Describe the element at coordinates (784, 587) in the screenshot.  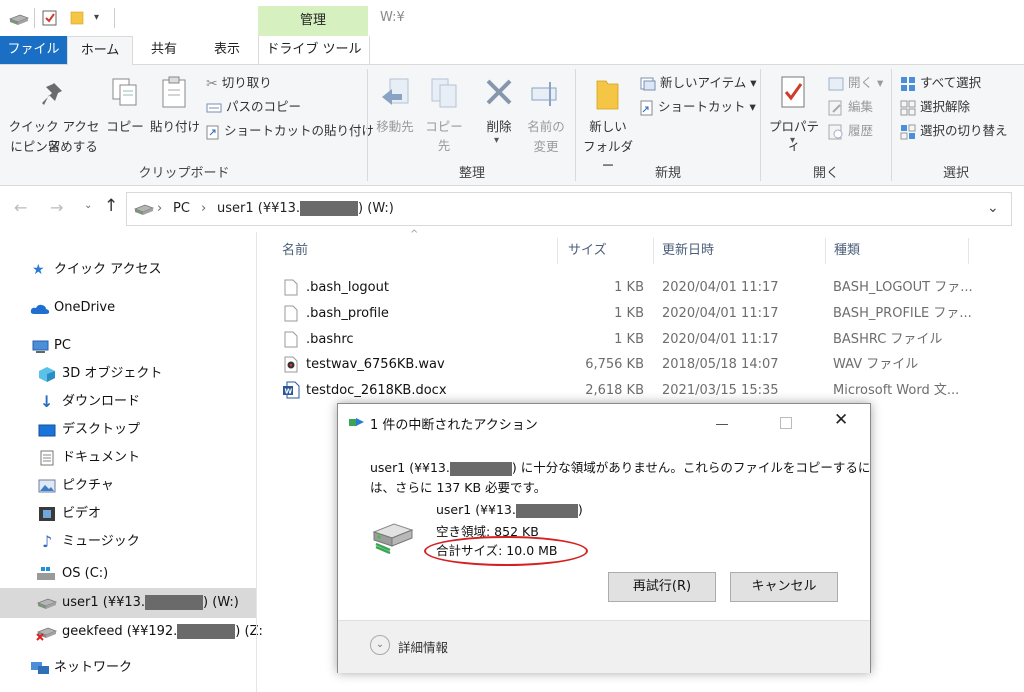
I see `cancel-button: キャンセル` at that location.